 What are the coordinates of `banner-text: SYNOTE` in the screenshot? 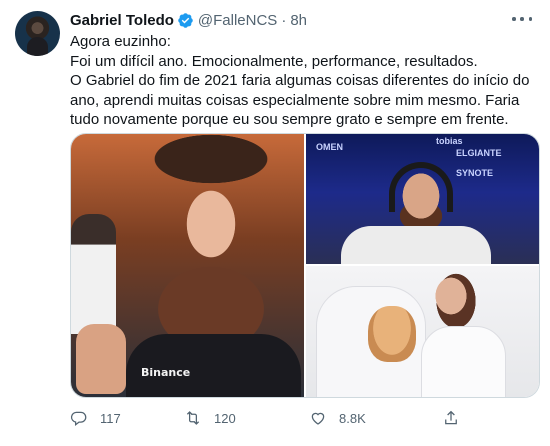 It's located at (475, 173).